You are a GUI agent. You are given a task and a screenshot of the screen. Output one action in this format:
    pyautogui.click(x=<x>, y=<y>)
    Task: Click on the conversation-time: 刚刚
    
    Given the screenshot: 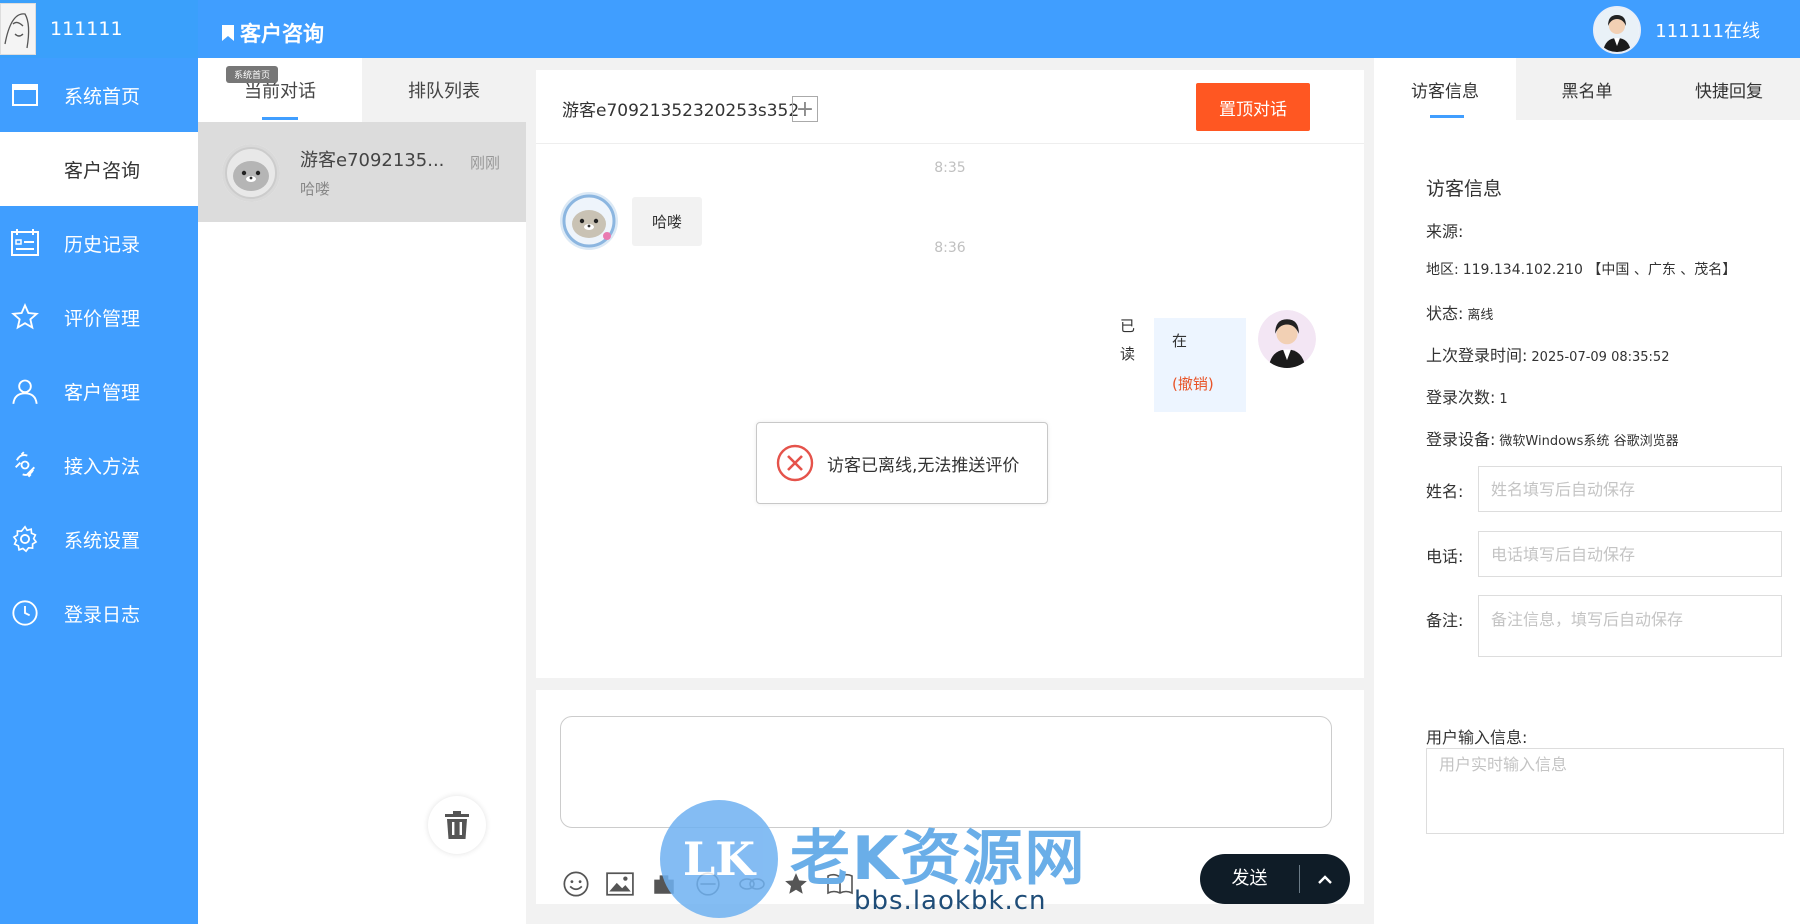 What is the action you would take?
    pyautogui.click(x=484, y=163)
    